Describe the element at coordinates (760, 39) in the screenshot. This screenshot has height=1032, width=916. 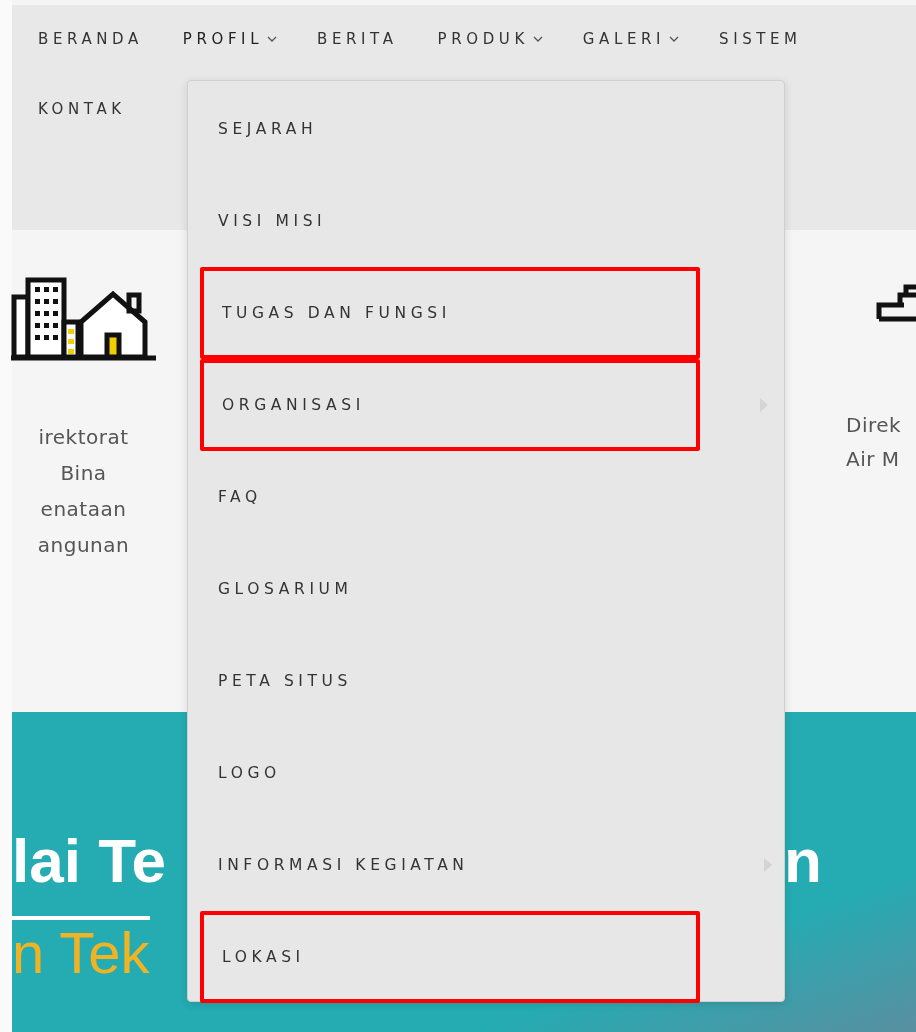
I see `nav-link: SISTEM` at that location.